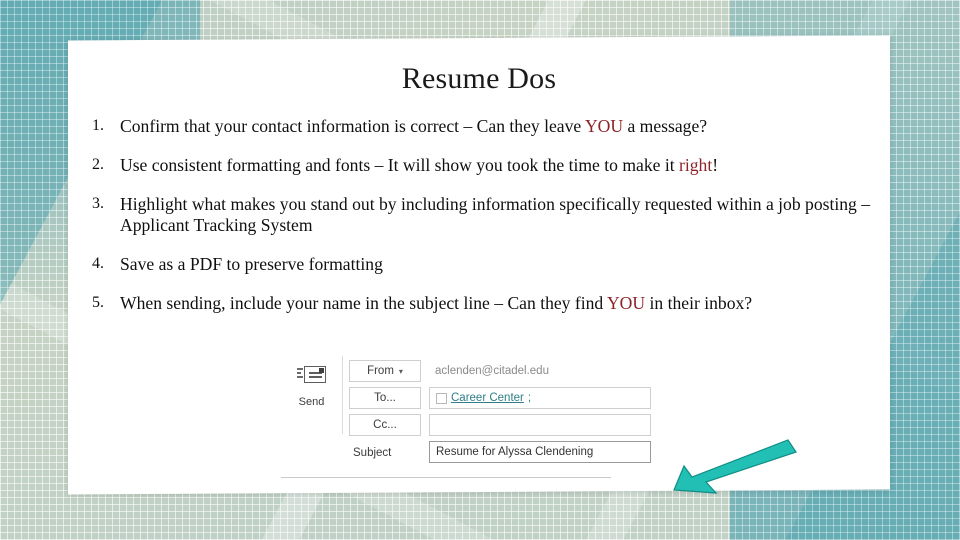 The width and height of the screenshot is (960, 540). What do you see at coordinates (540, 398) in the screenshot?
I see `to-field: Career Center;` at bounding box center [540, 398].